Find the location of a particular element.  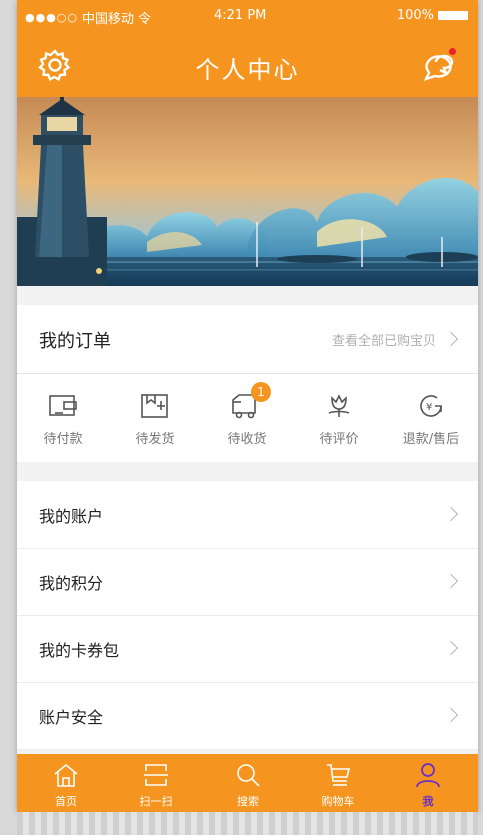

notification-dot is located at coordinates (452, 51).